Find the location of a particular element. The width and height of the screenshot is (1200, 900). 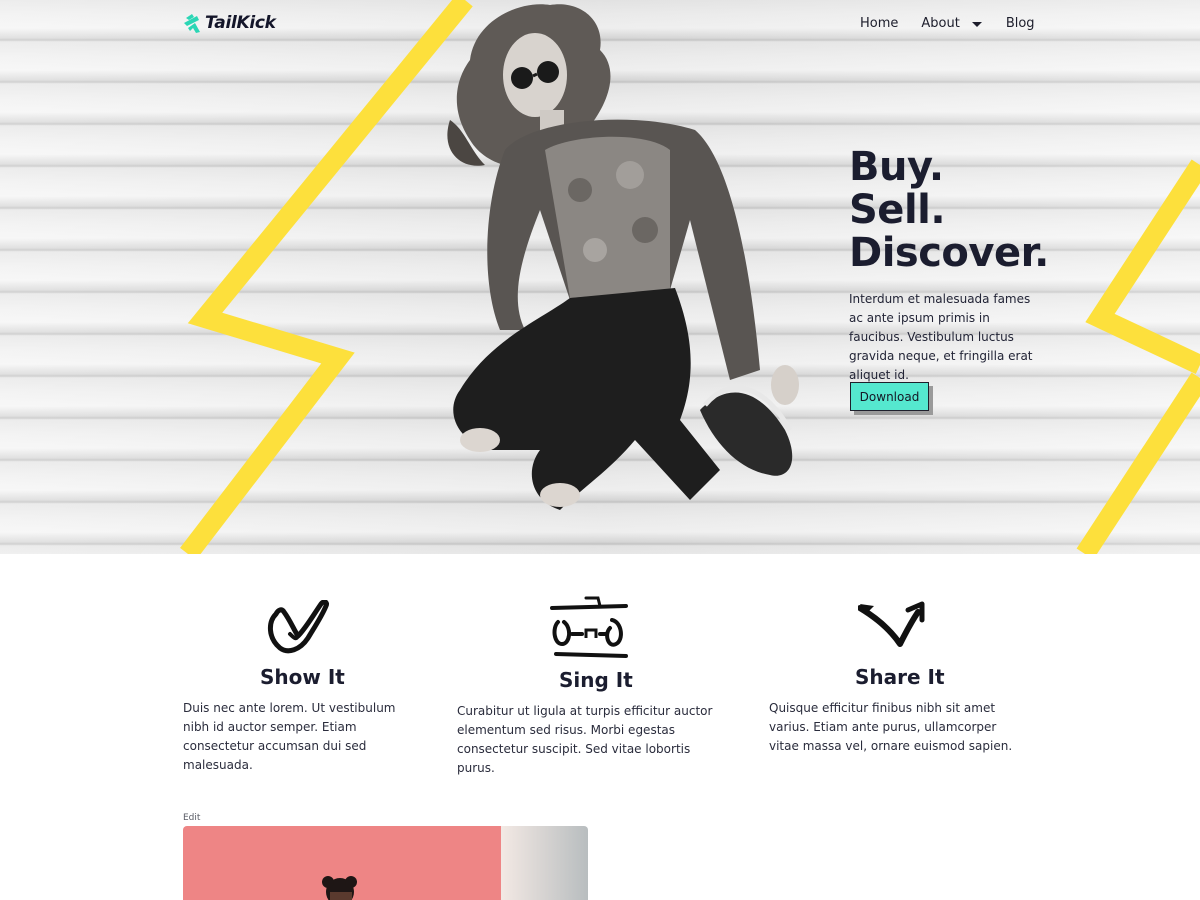

right-bolt-bottom is located at coordinates (1138, 463).